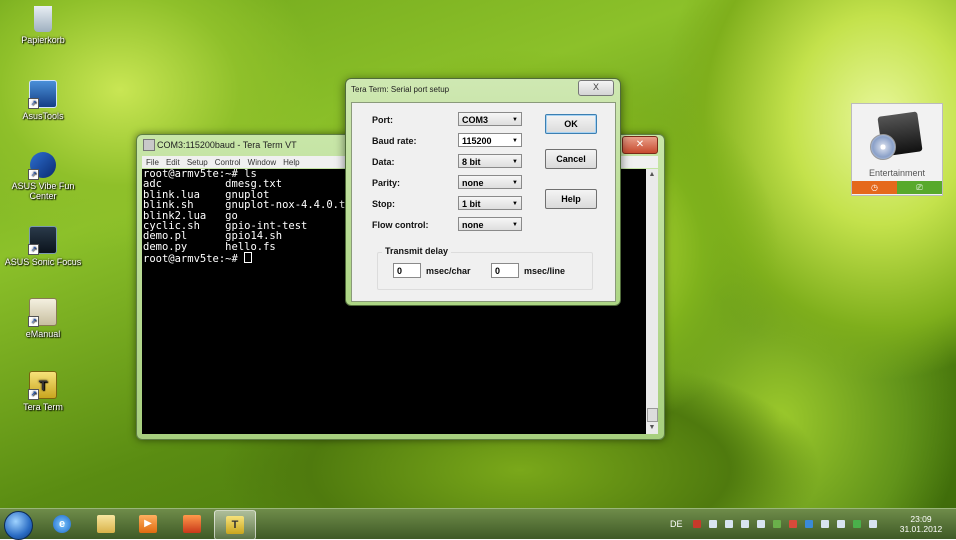 The width and height of the screenshot is (956, 540). I want to click on tera-term-icon: T ↗, so click(42, 385).